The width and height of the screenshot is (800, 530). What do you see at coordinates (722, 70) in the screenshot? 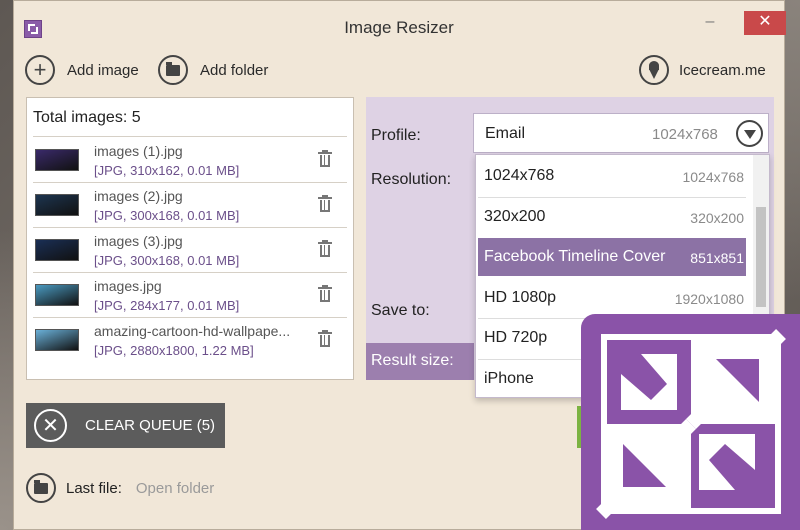
I see `icecream-label: Icecream.me` at bounding box center [722, 70].